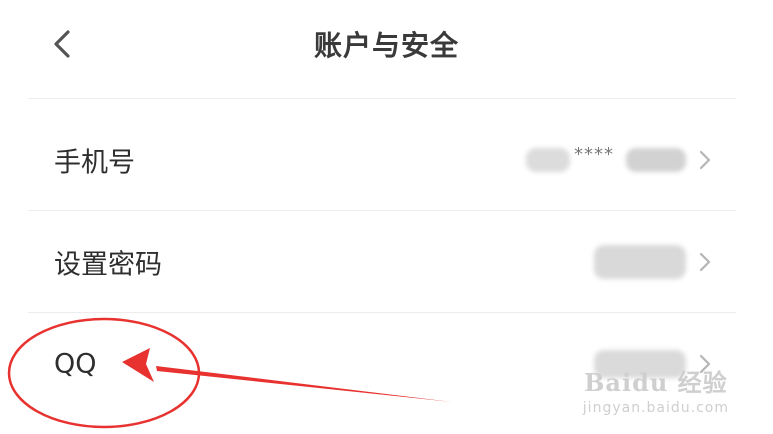 This screenshot has height=434, width=773. I want to click on masked-phone-digits: ****, so click(594, 154).